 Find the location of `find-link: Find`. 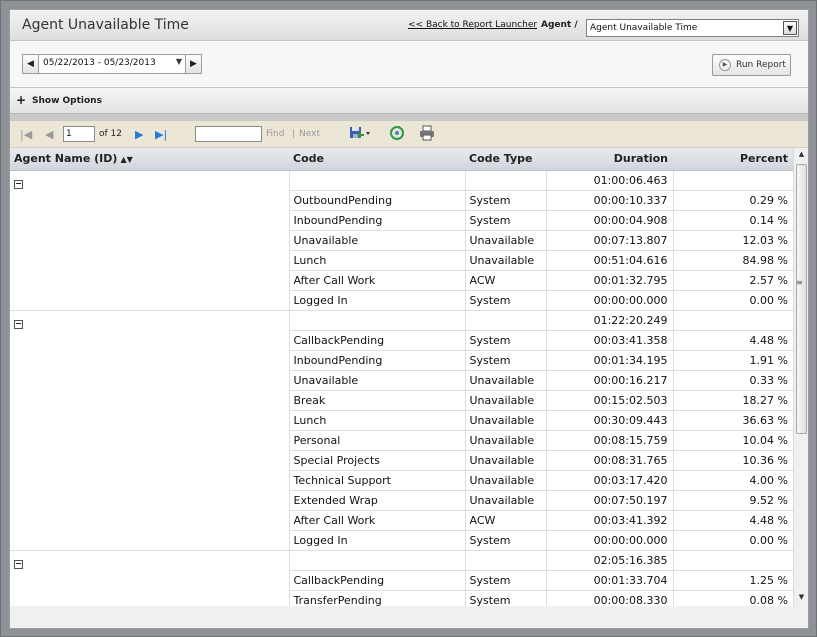

find-link: Find is located at coordinates (275, 134).